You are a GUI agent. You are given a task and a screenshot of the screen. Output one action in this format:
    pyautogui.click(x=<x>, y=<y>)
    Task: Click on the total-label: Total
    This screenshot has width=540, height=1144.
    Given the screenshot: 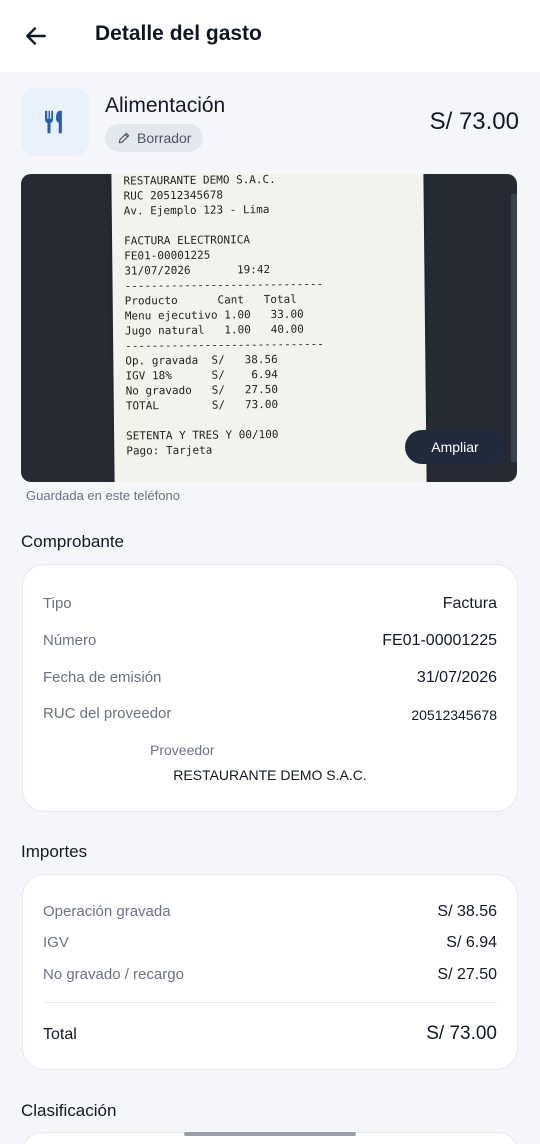 What is the action you would take?
    pyautogui.click(x=60, y=1034)
    